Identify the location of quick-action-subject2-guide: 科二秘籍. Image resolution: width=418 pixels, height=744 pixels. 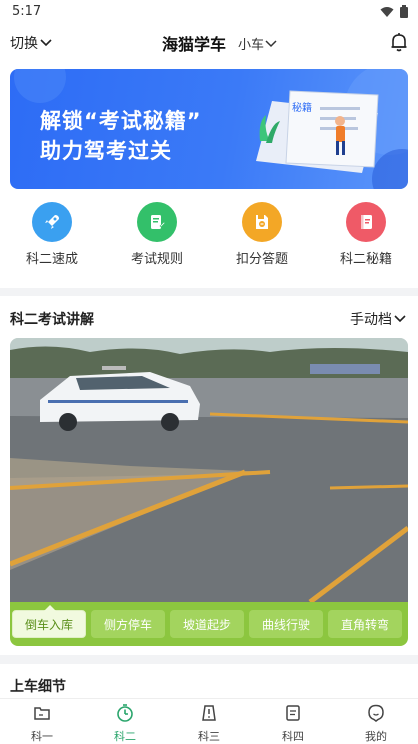
(366, 234).